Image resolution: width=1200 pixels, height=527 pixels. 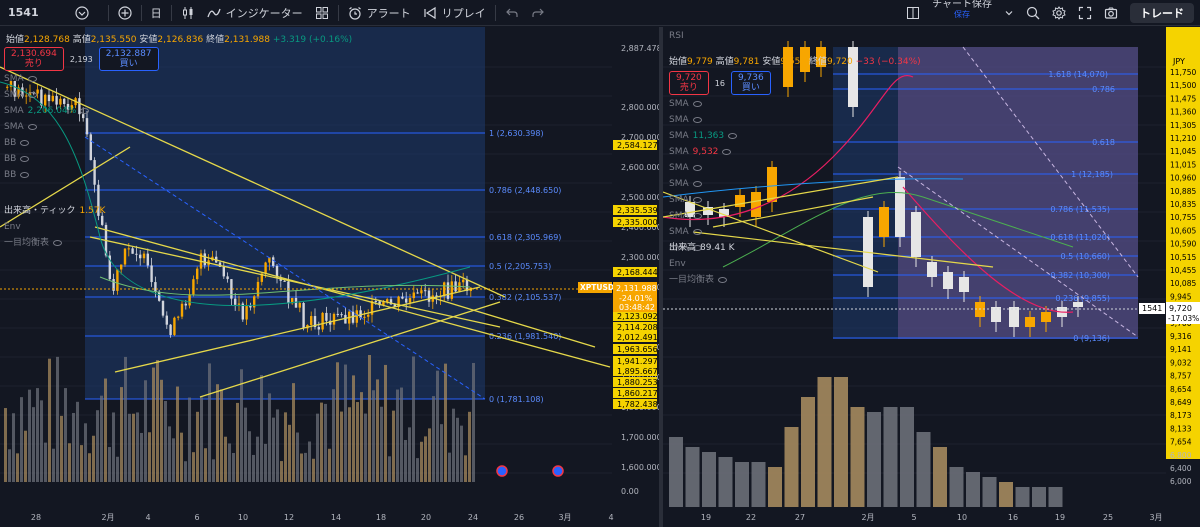 I want to click on separator, so click(x=495, y=12).